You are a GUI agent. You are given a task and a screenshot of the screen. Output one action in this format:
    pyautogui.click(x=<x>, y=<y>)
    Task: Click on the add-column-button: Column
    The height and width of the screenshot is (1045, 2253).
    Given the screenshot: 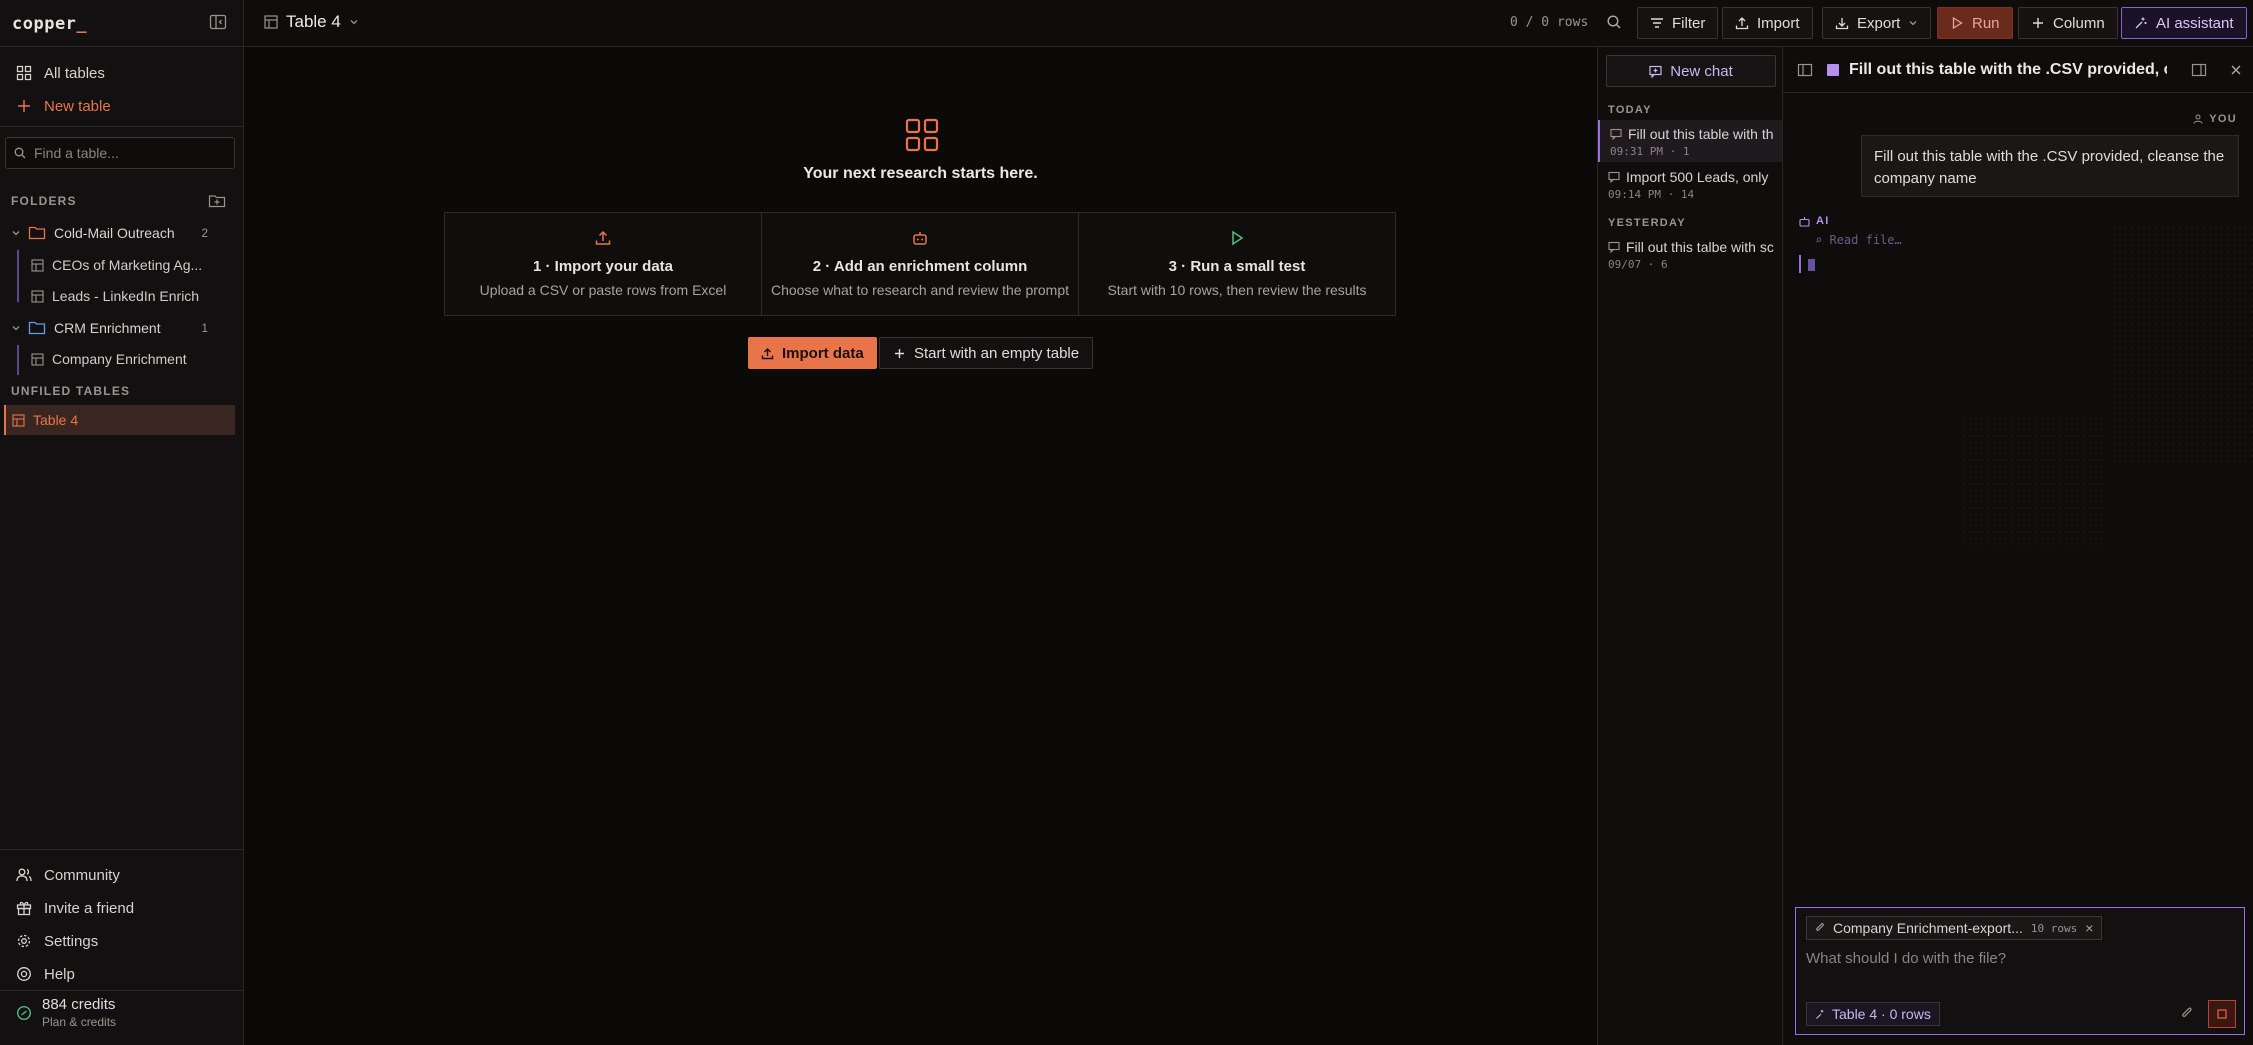 What is the action you would take?
    pyautogui.click(x=2068, y=23)
    